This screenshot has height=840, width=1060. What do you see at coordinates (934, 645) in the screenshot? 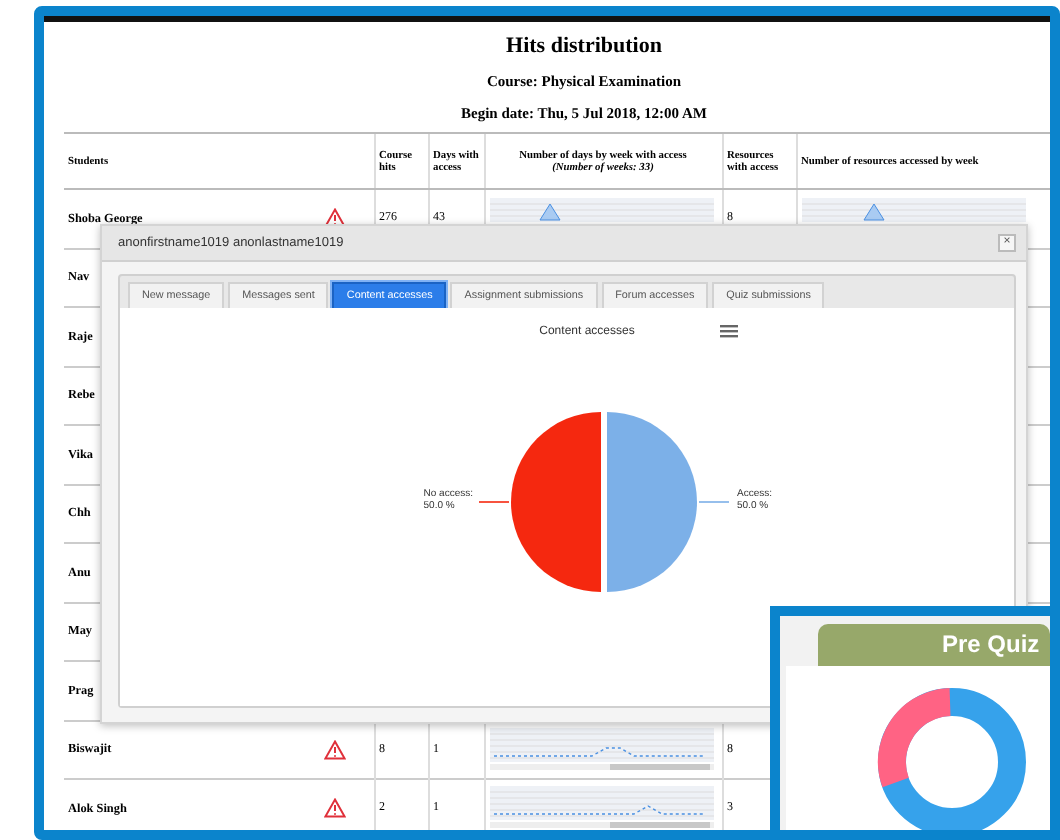
I see `panel-title: Pre Quiz` at bounding box center [934, 645].